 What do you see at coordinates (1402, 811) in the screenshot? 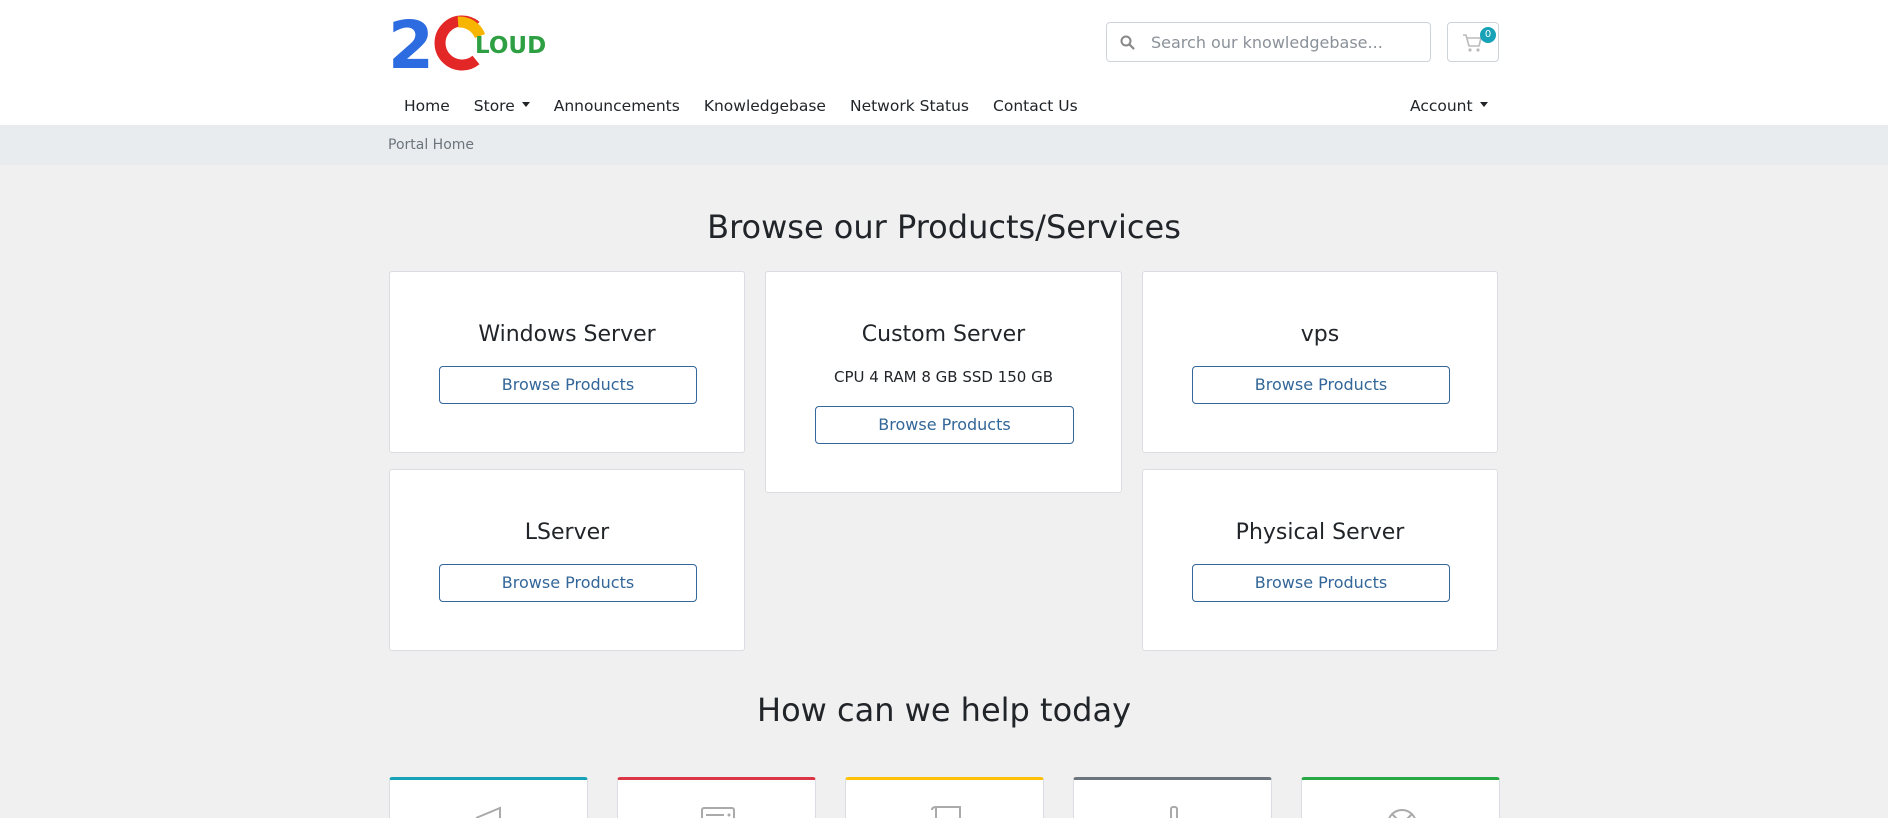
I see `support-icon` at bounding box center [1402, 811].